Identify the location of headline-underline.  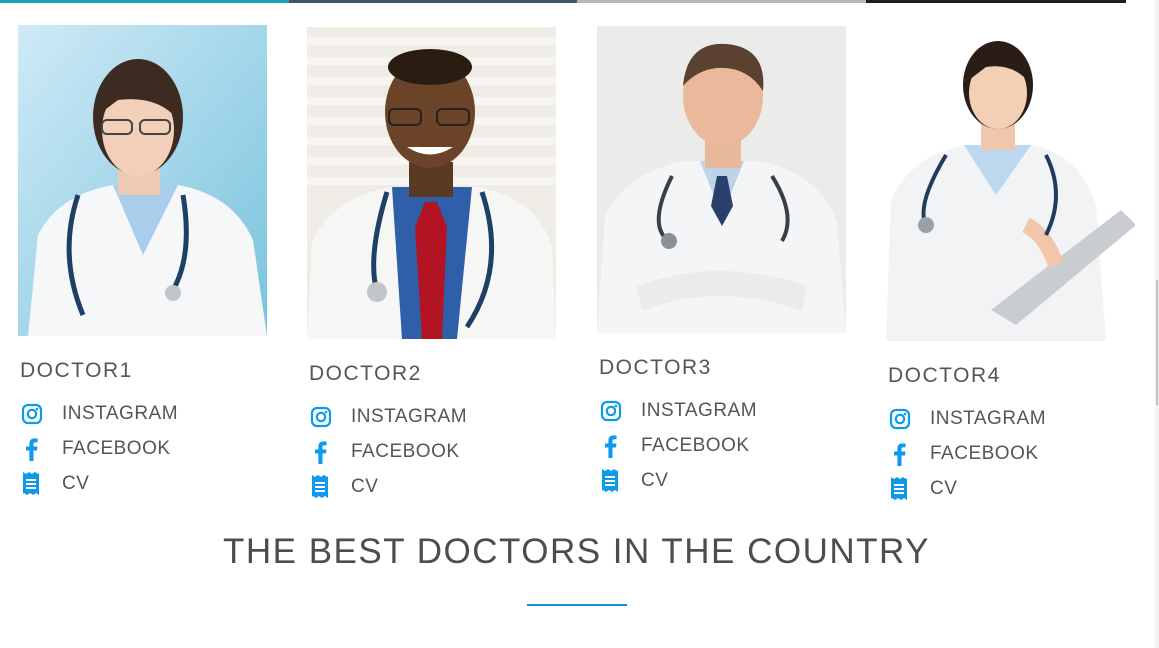
(577, 605).